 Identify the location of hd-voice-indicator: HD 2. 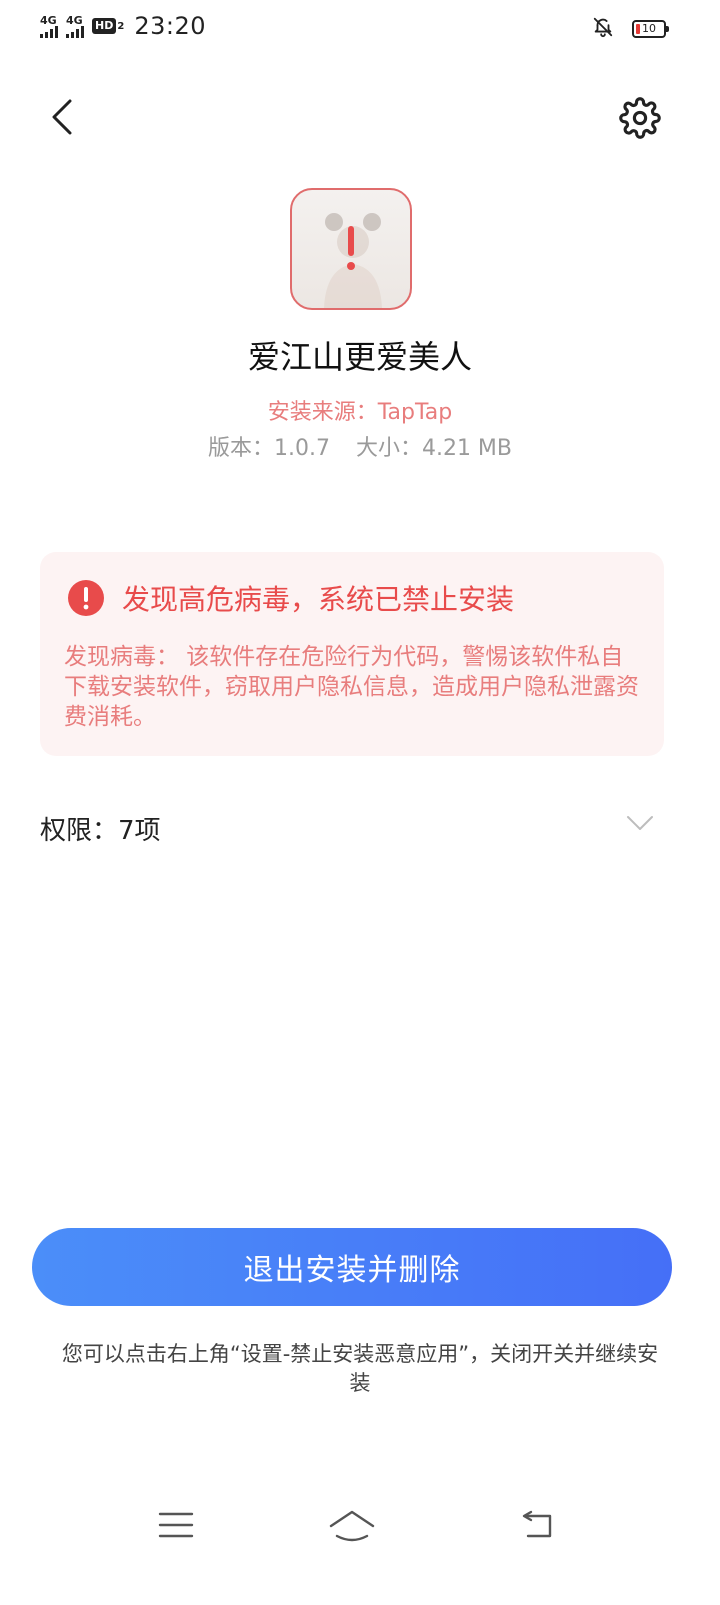
(108, 26).